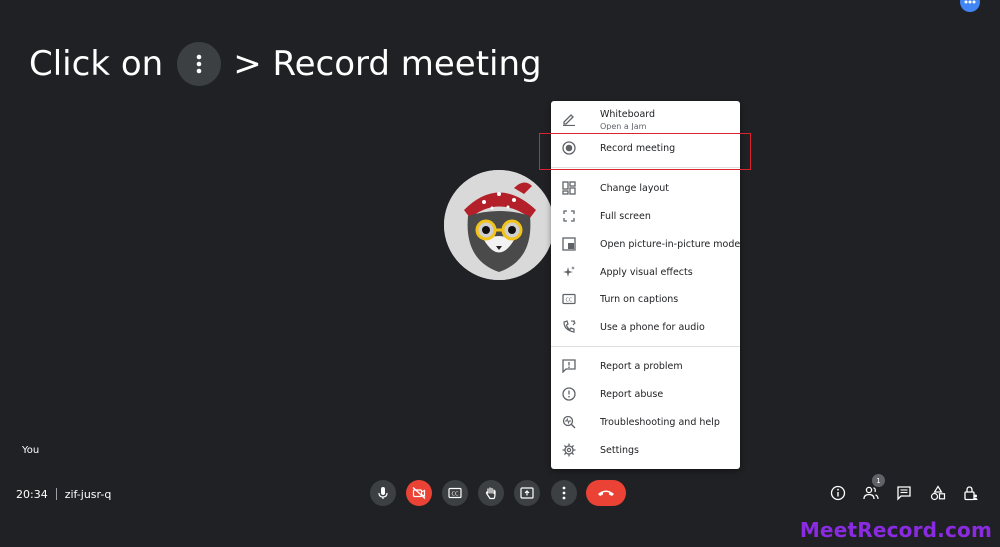  I want to click on pencil-icon, so click(569, 120).